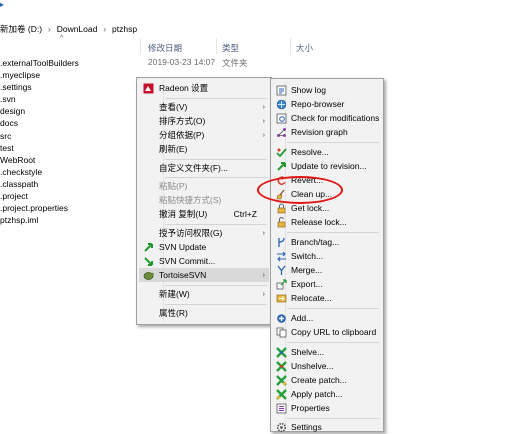 The height and width of the screenshot is (434, 515). I want to click on list-item: ptzhsp.iml, so click(68, 220).